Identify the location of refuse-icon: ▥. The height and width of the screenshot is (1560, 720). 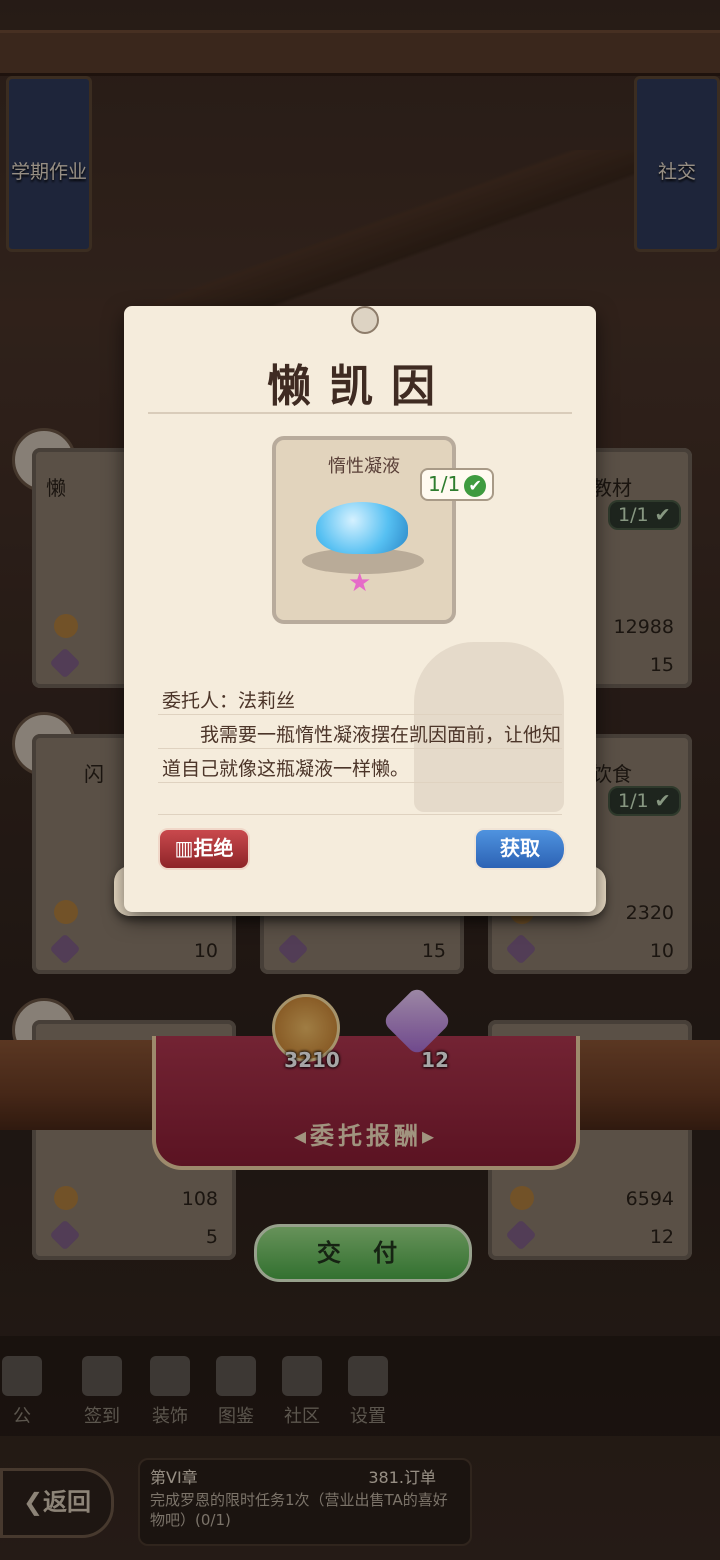
(184, 848).